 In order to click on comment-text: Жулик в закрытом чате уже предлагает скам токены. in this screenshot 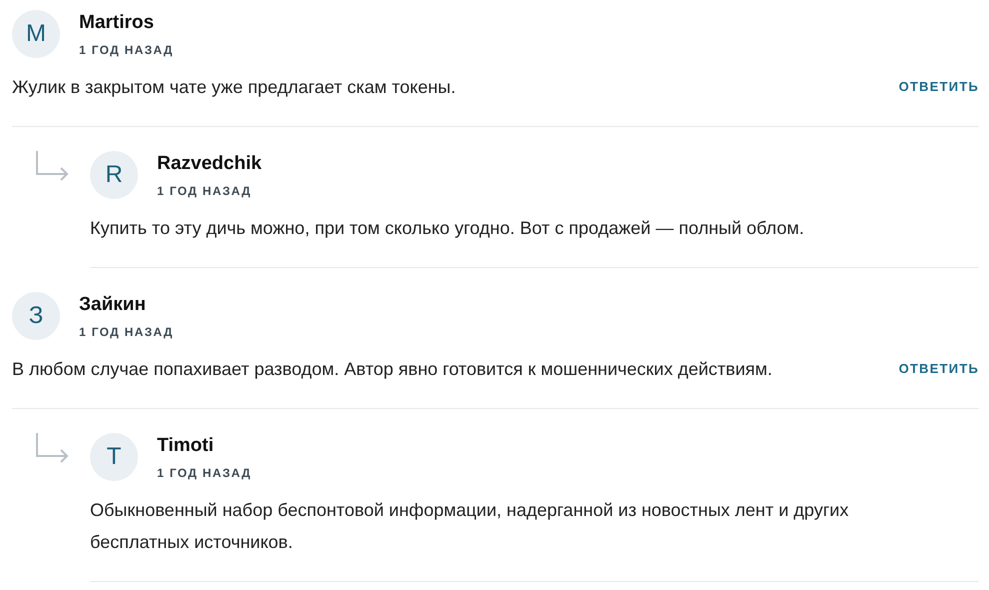, I will do `click(234, 87)`.